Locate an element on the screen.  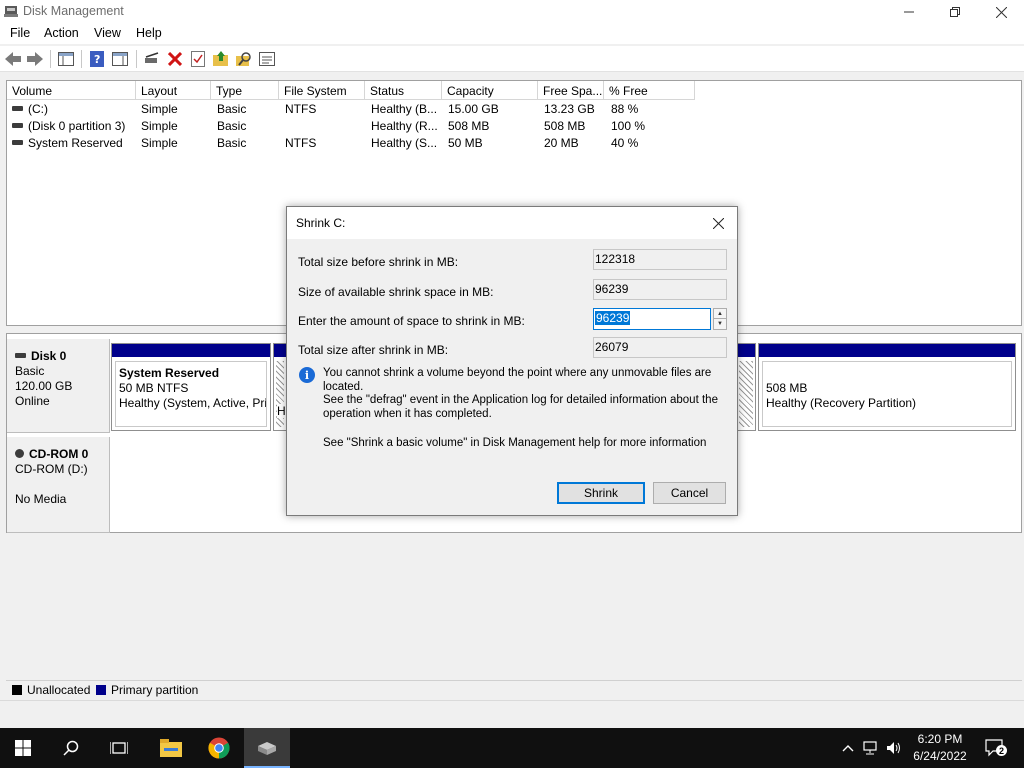
available-shrink-label: Size of available shrink space in MB: is located at coordinates (396, 292).